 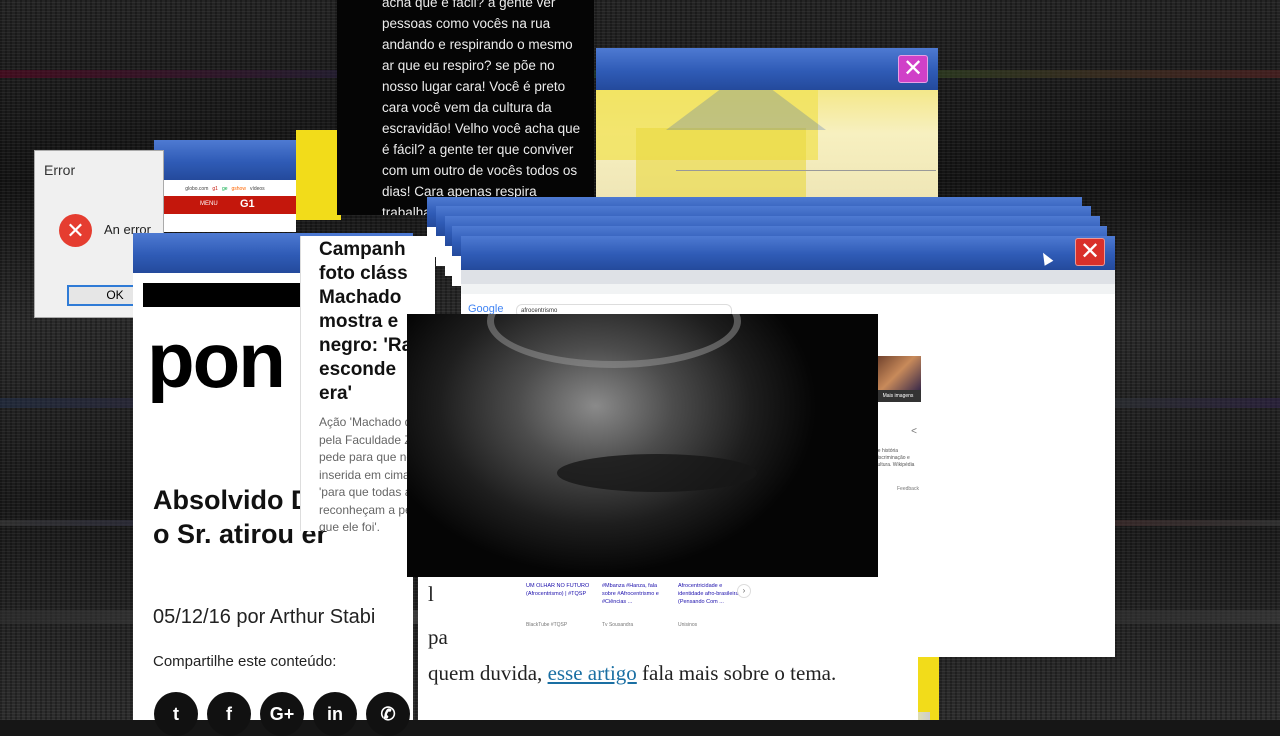 What do you see at coordinates (215, 189) in the screenshot?
I see `nav-g1: g1` at bounding box center [215, 189].